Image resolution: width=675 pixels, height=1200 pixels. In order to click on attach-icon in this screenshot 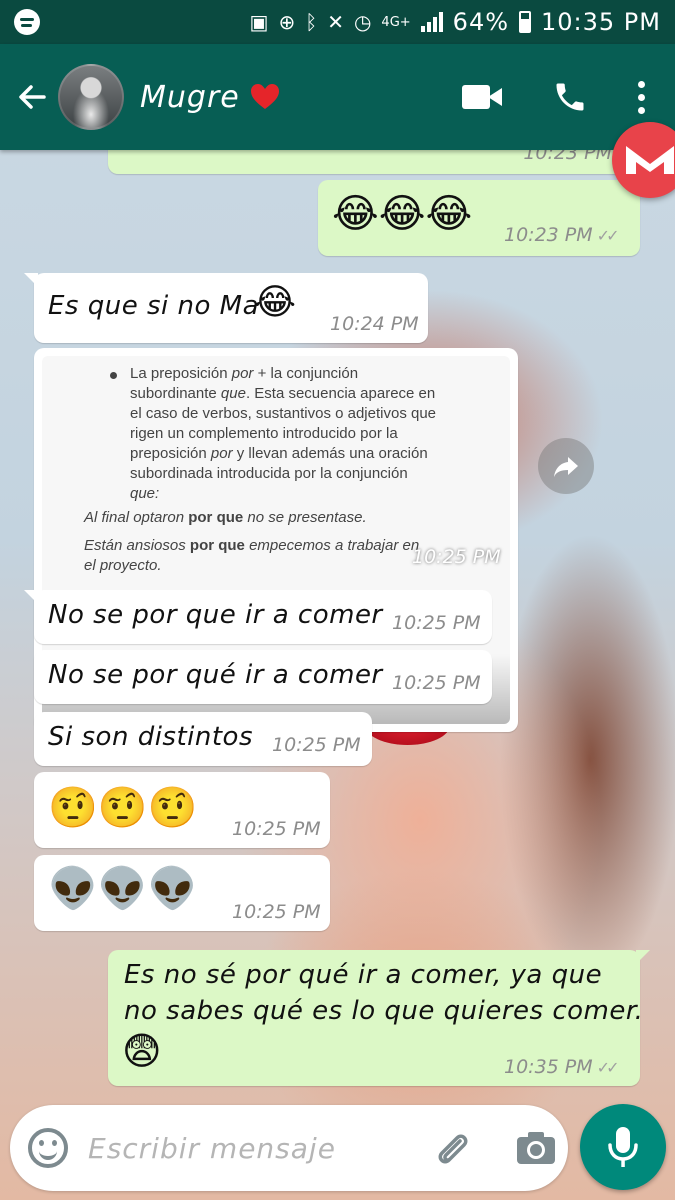, I will do `click(452, 1149)`.